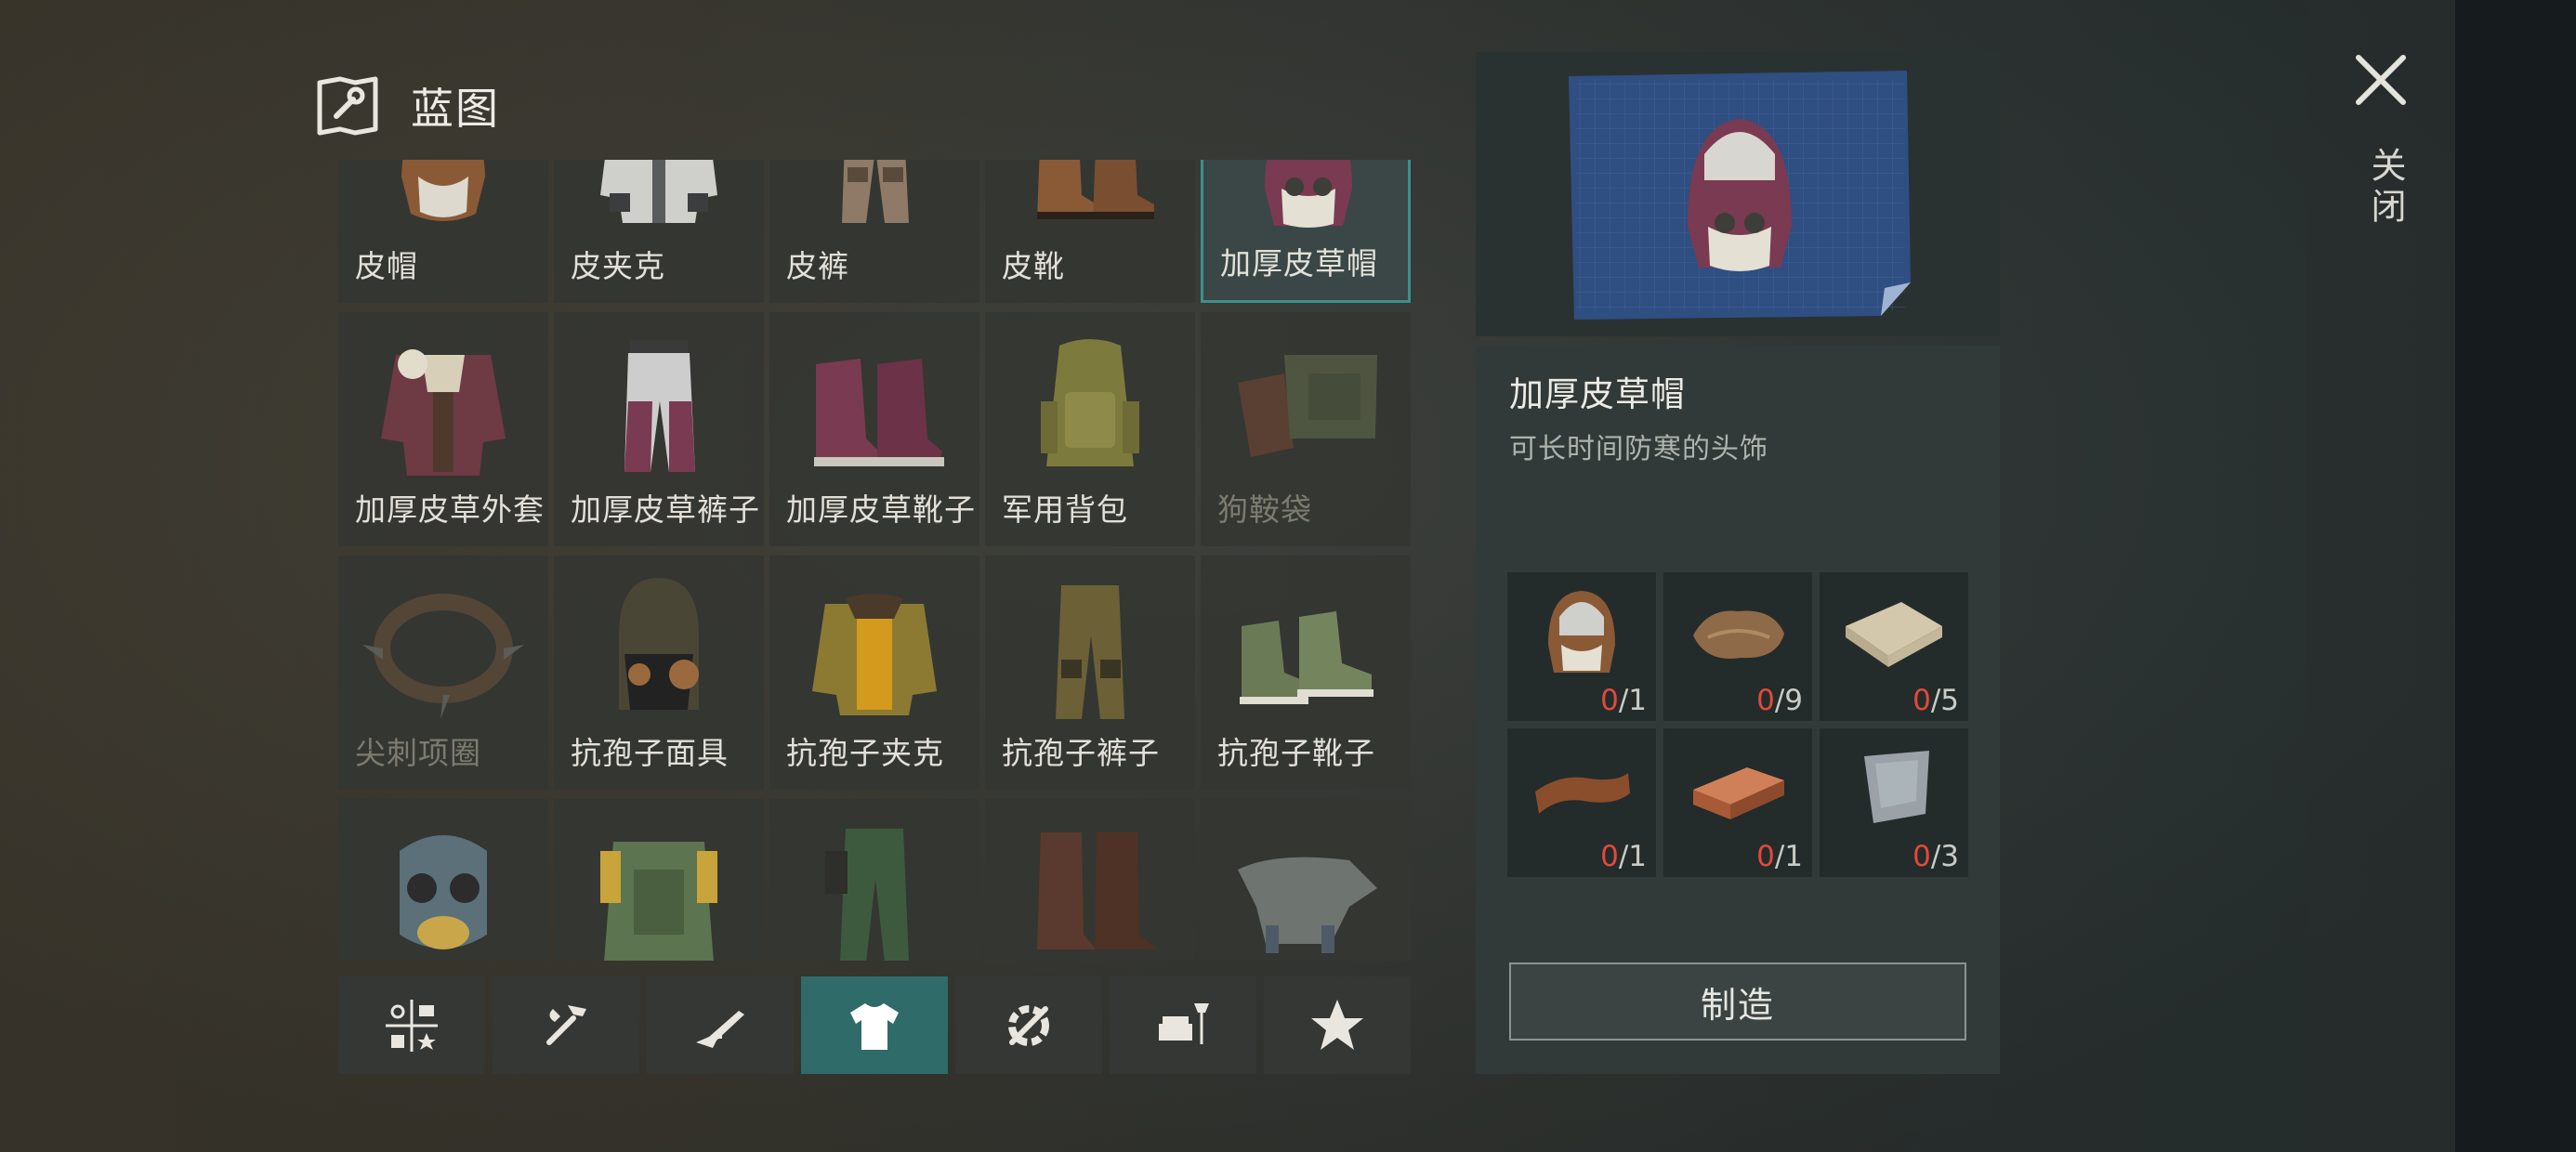  What do you see at coordinates (443, 656) in the screenshot?
I see `spiked-collar-icon` at bounding box center [443, 656].